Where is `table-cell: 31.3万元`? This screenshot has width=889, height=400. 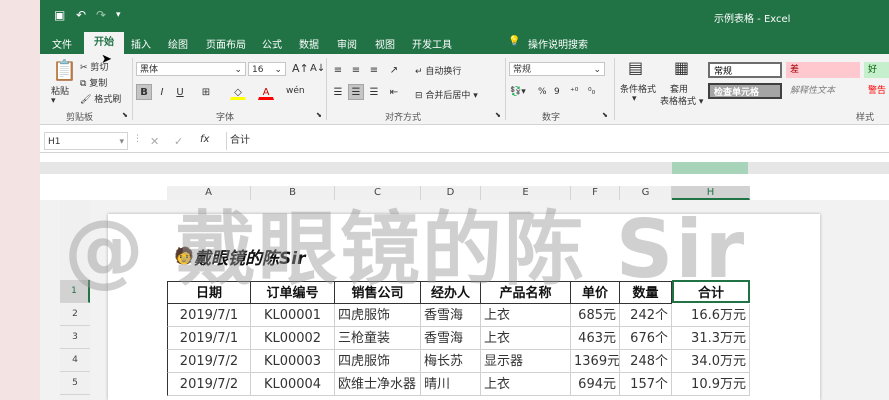 table-cell: 31.3万元 is located at coordinates (711, 338).